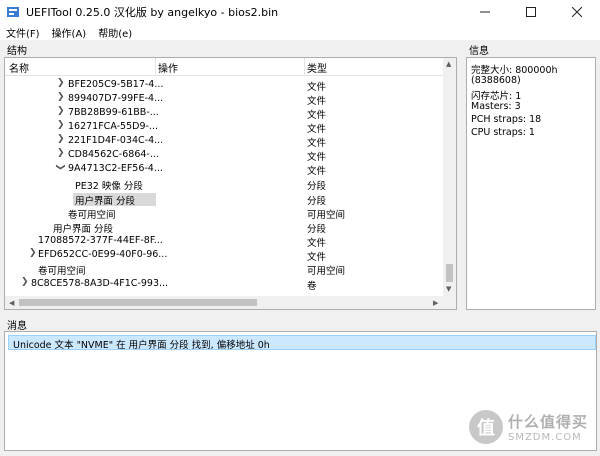 The height and width of the screenshot is (456, 600). Describe the element at coordinates (224, 155) in the screenshot. I see `tree-row: ❯ CD84562C-6864-... 文件` at that location.